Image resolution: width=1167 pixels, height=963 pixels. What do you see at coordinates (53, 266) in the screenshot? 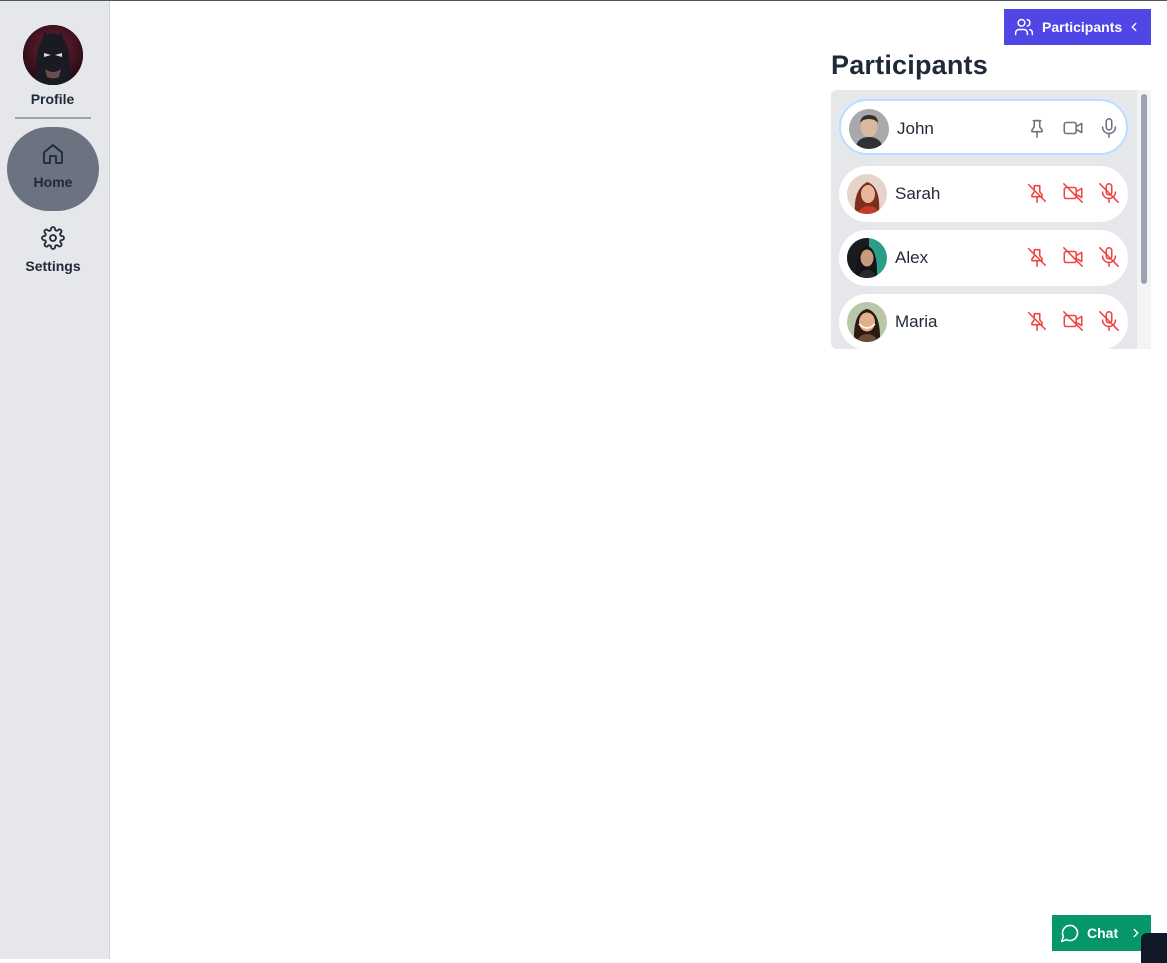
I see `sidebar-item-label: Settings` at bounding box center [53, 266].